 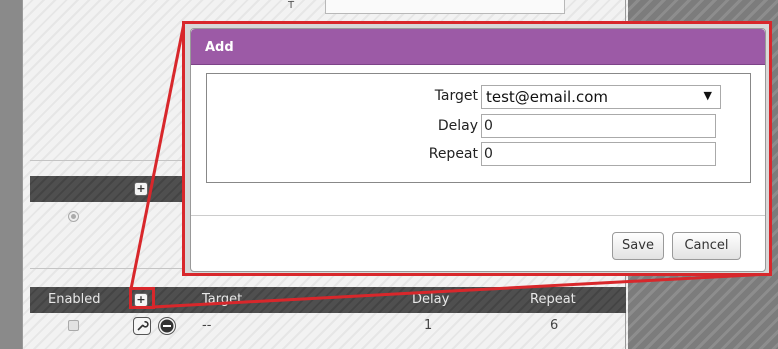 What do you see at coordinates (554, 325) in the screenshot?
I see `row-repeat: 6` at bounding box center [554, 325].